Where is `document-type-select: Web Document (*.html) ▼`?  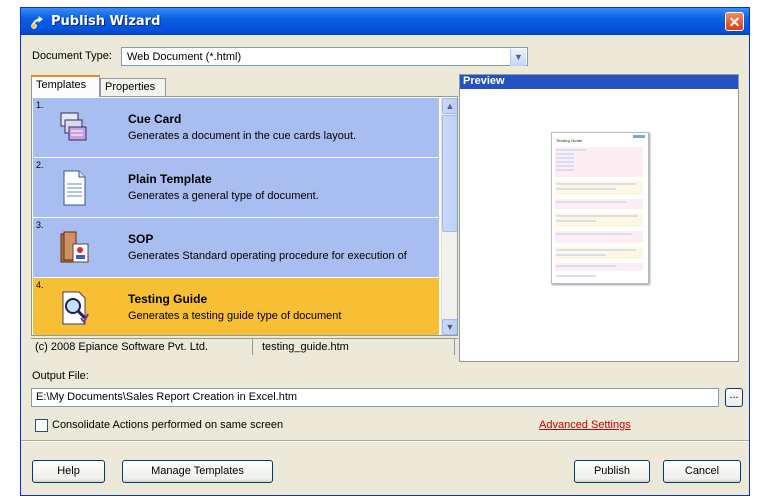 document-type-select: Web Document (*.html) ▼ is located at coordinates (324, 56).